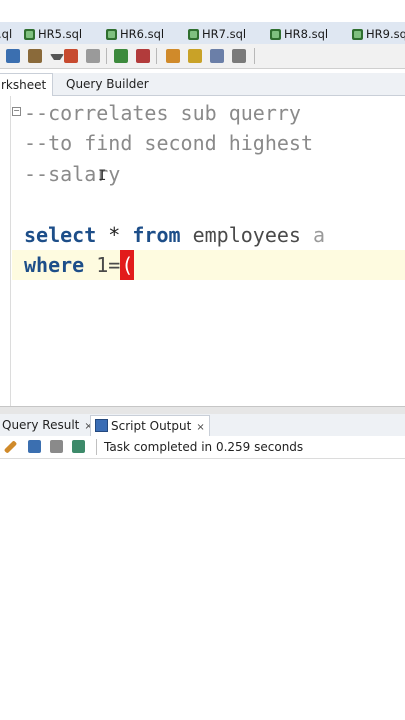 Image resolution: width=405 pixels, height=720 pixels. I want to click on close-icon: ×, so click(200, 427).